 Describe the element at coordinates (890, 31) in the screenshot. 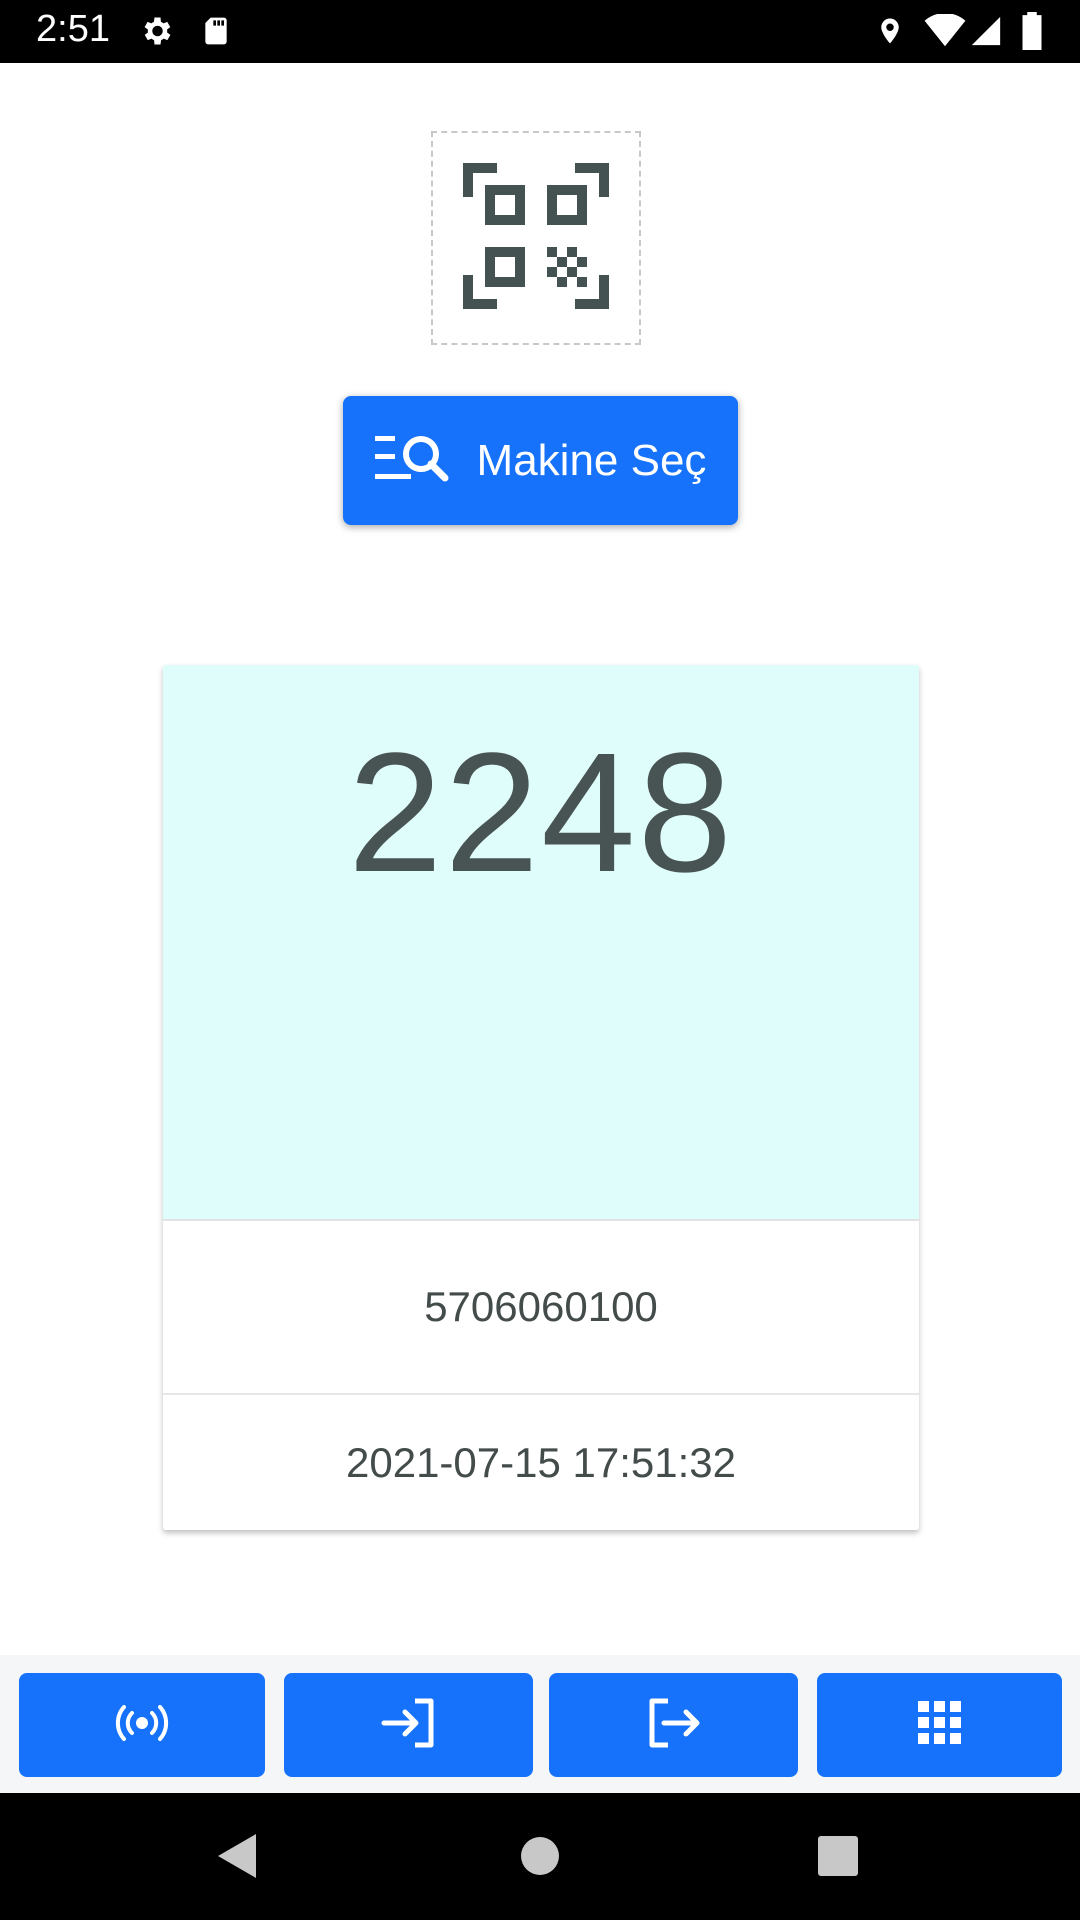

I see `location-icon` at that location.